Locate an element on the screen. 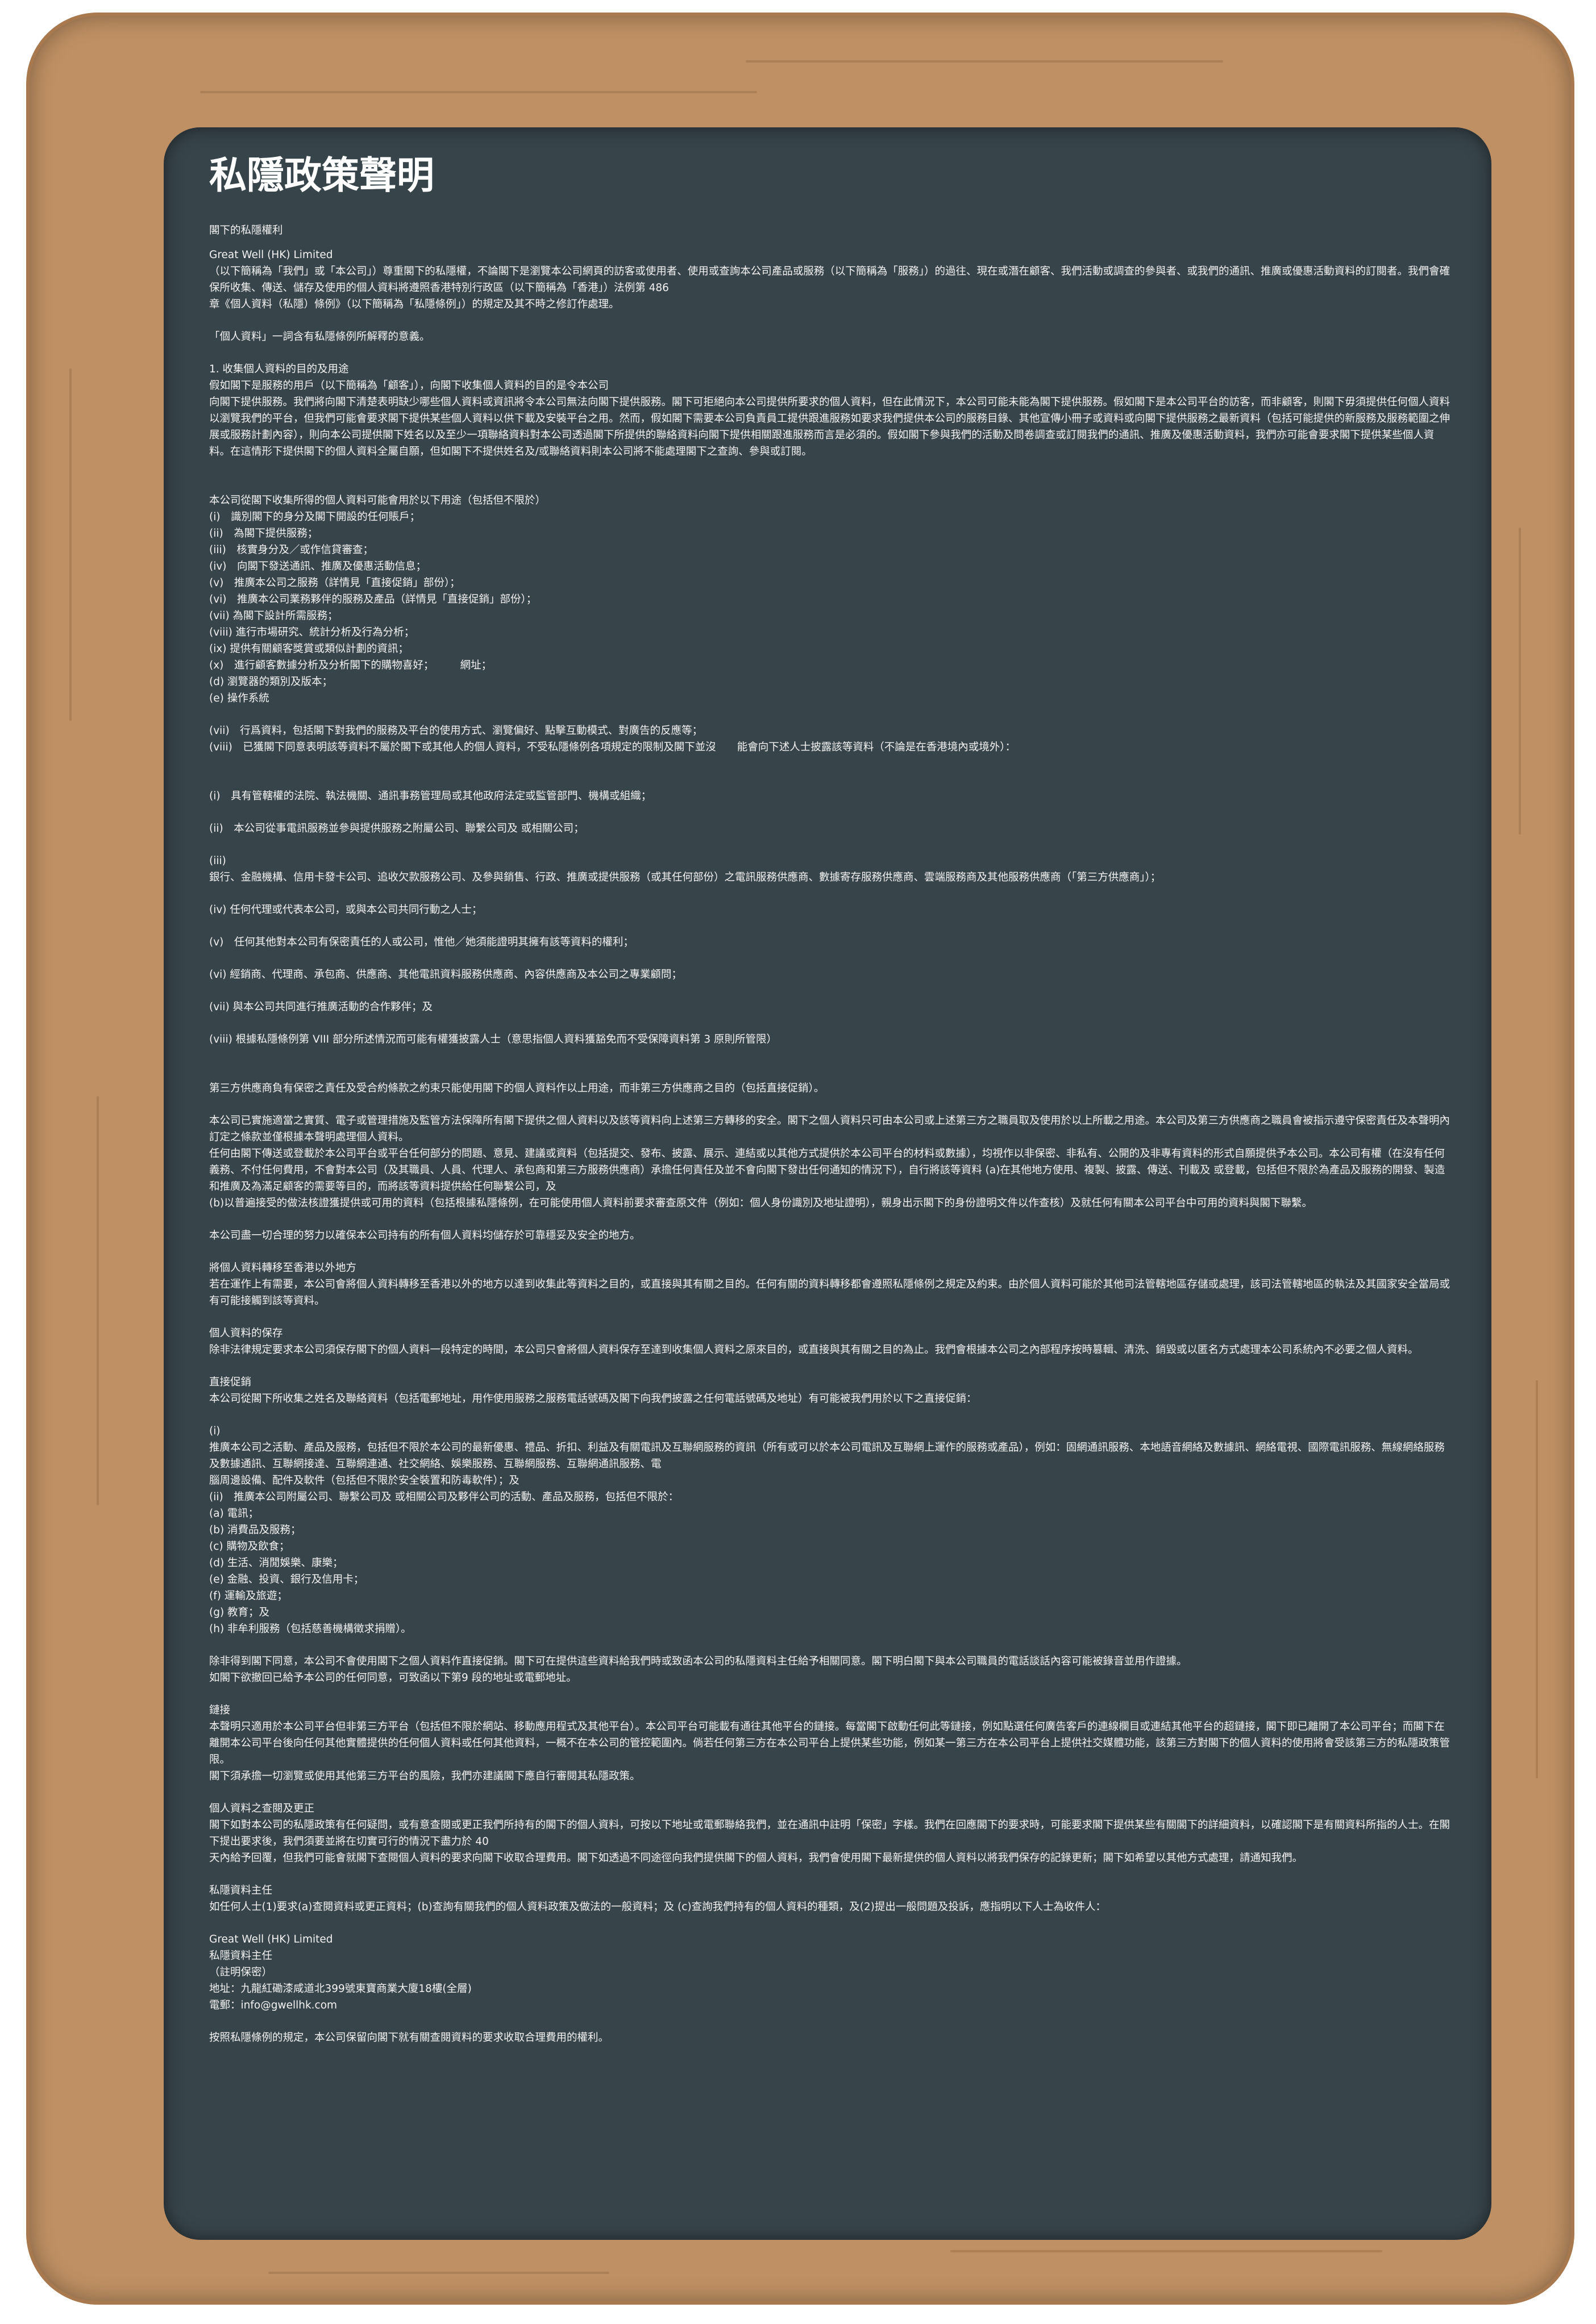 The height and width of the screenshot is (2324, 1596). paragraph: 「個人資料」一詞含有私隱條例所解釋的意義。 is located at coordinates (319, 336).